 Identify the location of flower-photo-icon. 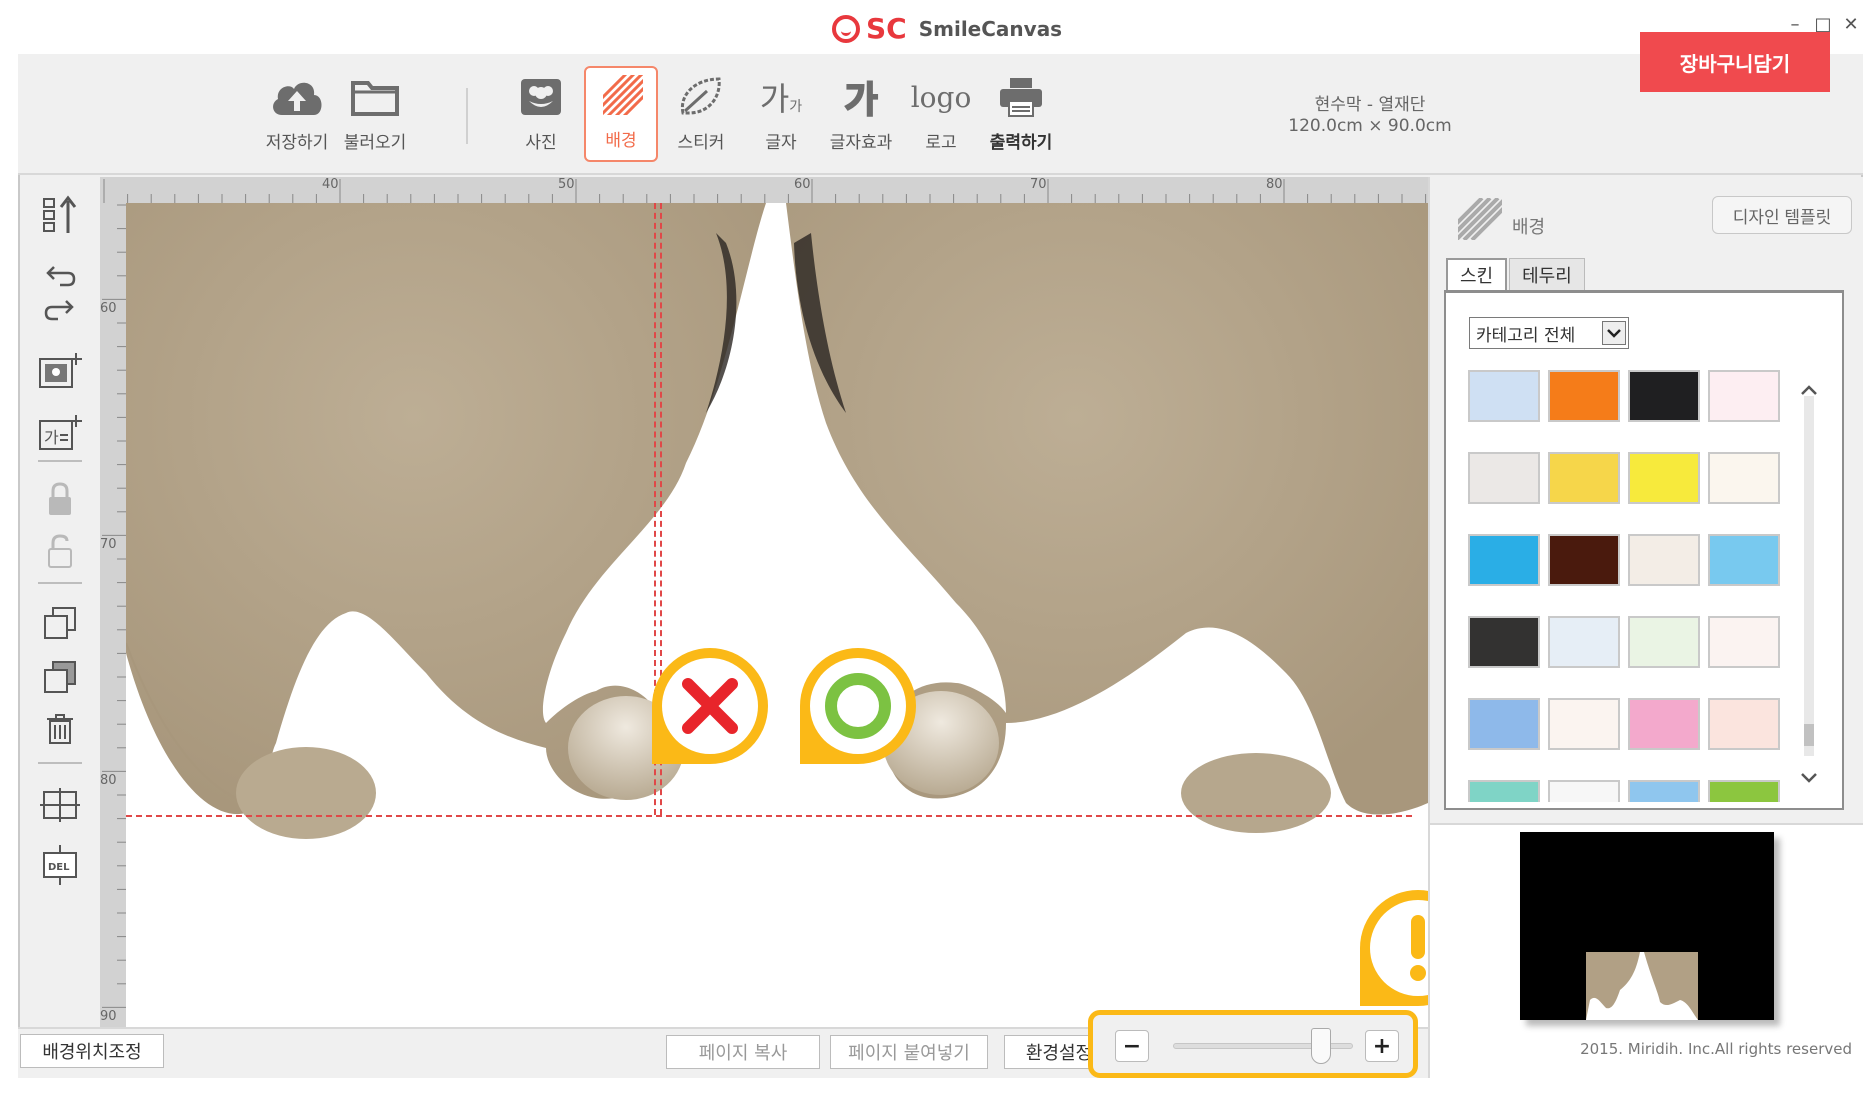
(541, 97).